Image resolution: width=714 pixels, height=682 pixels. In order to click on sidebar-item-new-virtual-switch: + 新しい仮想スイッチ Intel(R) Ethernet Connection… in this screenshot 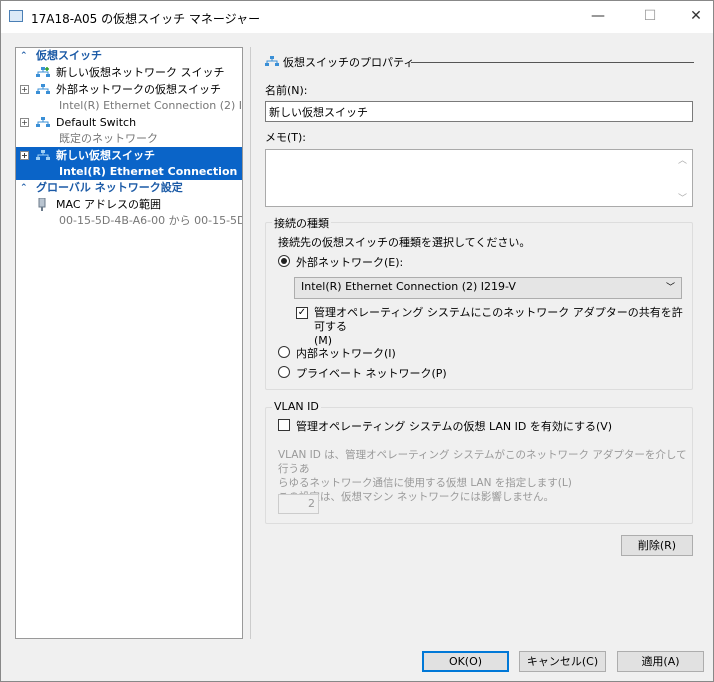, I will do `click(129, 163)`.